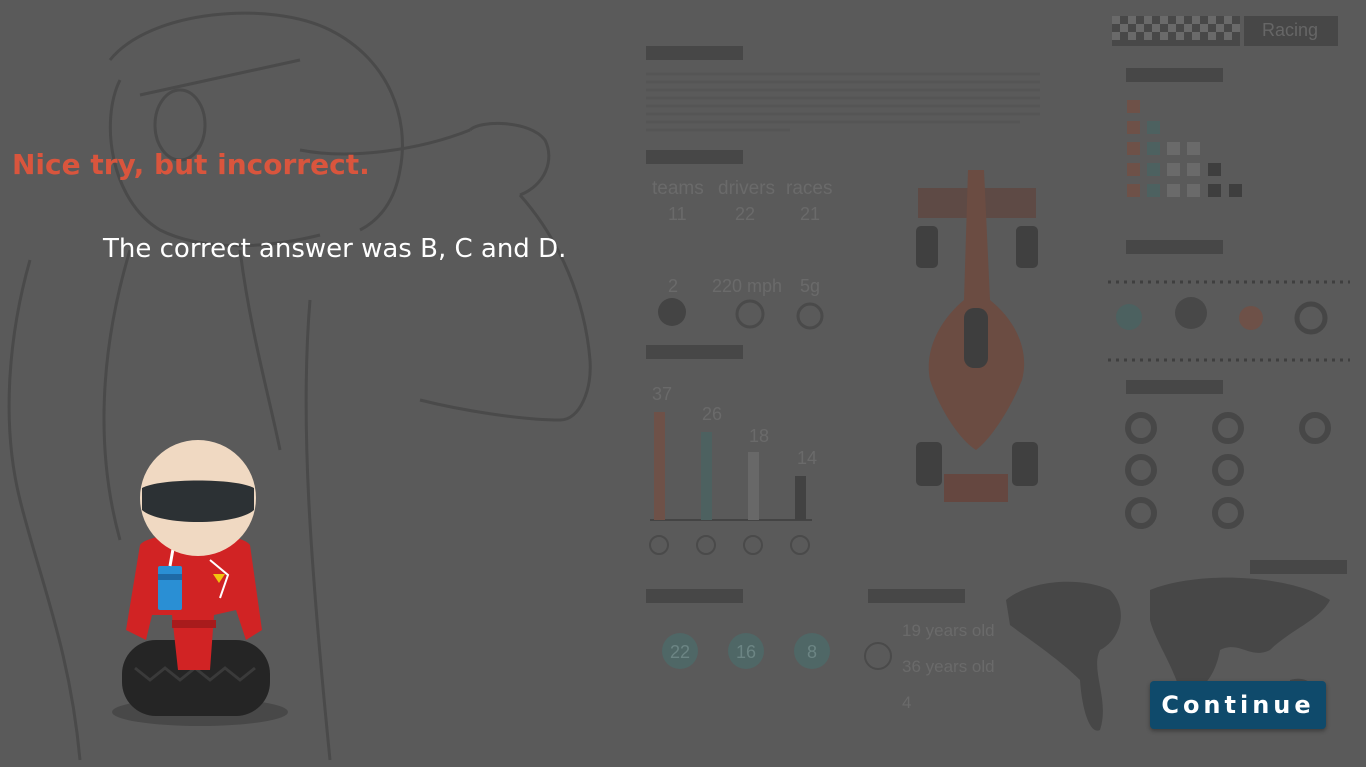 This screenshot has height=767, width=1366. What do you see at coordinates (759, 436) in the screenshot?
I see `bar-3-label: 18` at bounding box center [759, 436].